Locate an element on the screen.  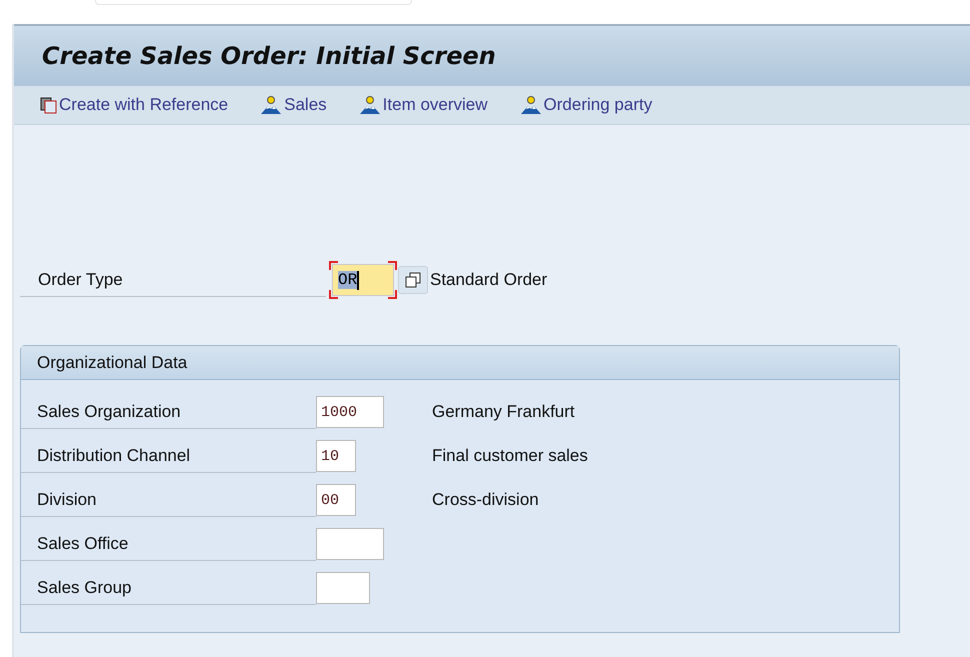
toolbar-button: Create with Reference is located at coordinates (134, 105).